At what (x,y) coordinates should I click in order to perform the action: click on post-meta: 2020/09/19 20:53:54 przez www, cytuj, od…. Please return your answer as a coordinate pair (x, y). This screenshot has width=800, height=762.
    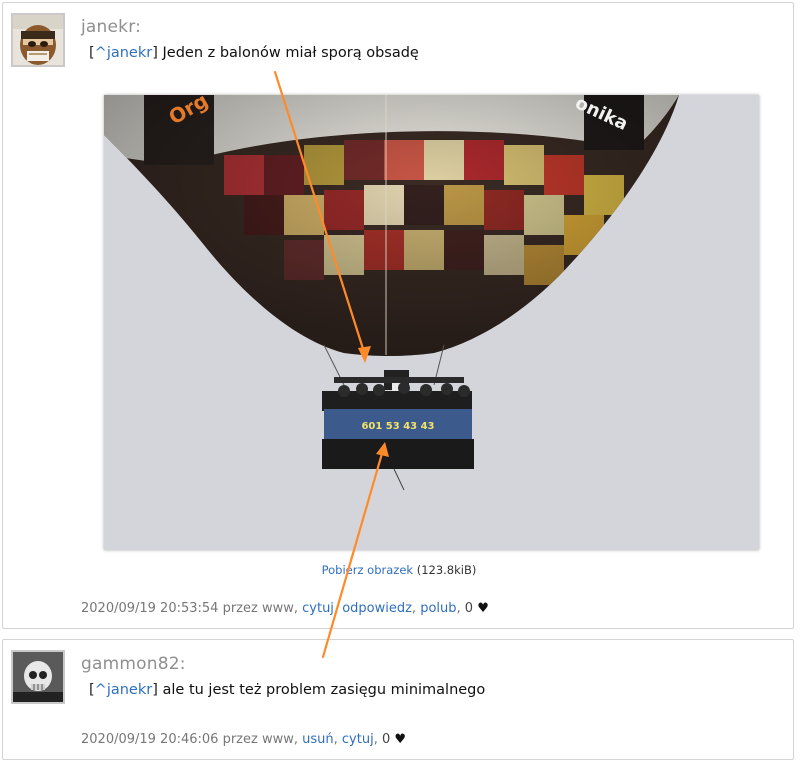
    Looking at the image, I should click on (285, 608).